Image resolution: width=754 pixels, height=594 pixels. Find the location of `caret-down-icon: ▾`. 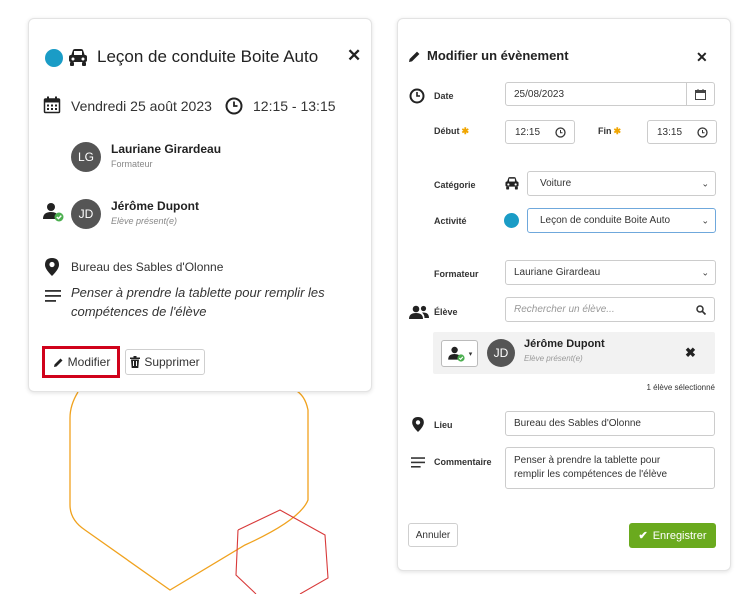

caret-down-icon: ▾ is located at coordinates (470, 354).